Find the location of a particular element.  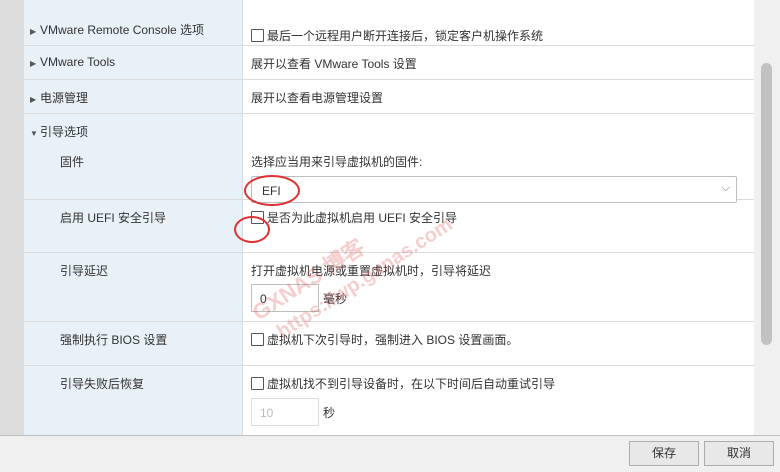

power-management-label: 电源管理 is located at coordinates (64, 98).